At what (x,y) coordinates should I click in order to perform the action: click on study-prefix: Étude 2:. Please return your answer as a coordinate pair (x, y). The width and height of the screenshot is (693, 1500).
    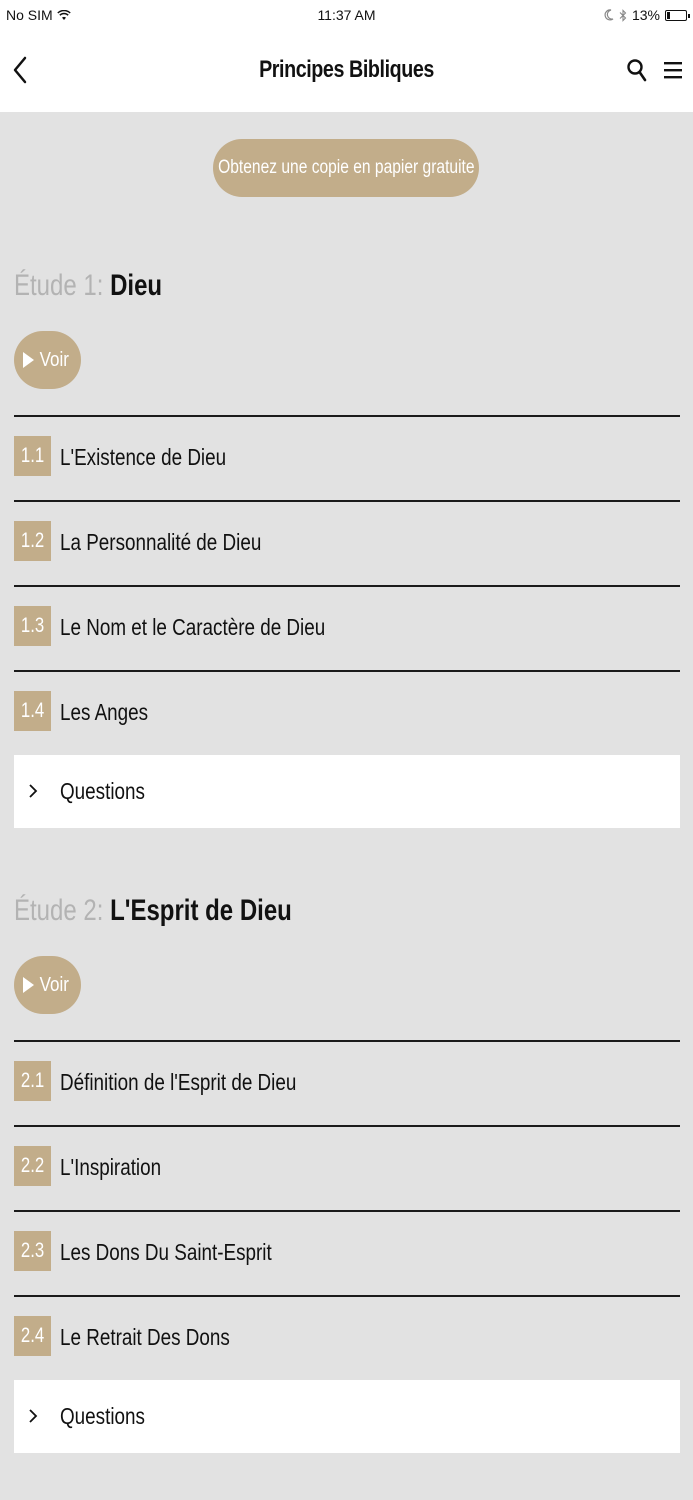
    Looking at the image, I should click on (59, 910).